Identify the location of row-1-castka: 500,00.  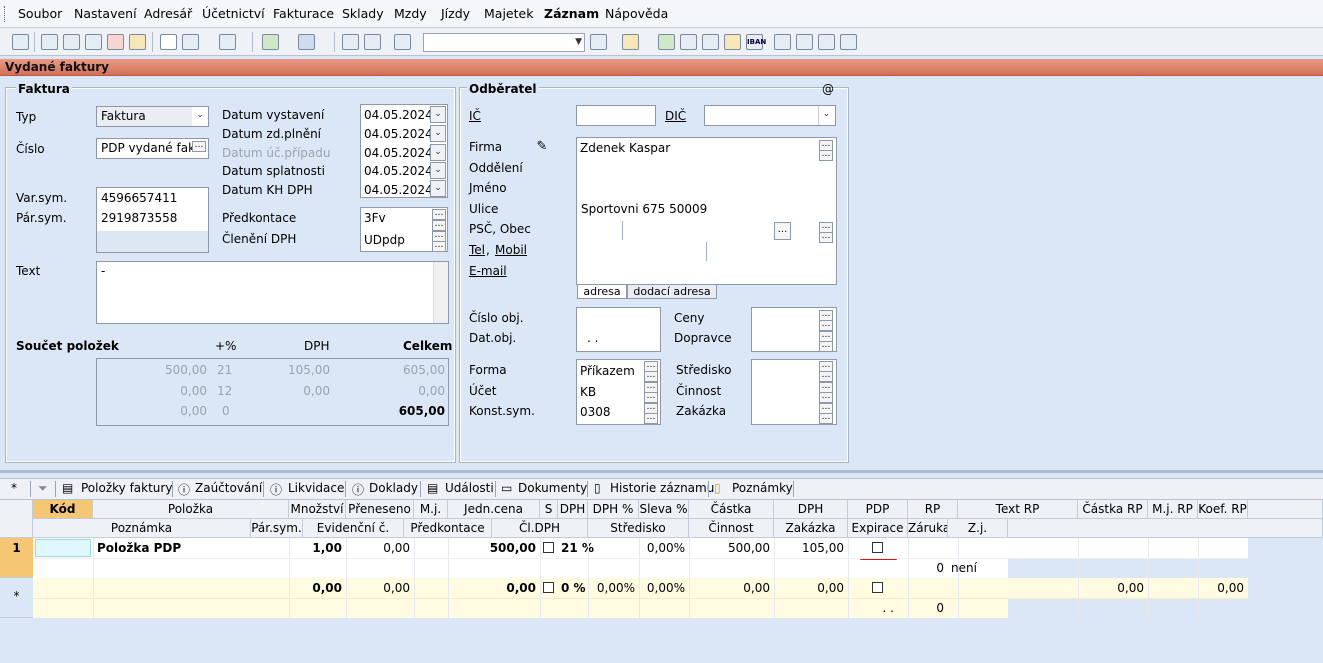
(731, 548).